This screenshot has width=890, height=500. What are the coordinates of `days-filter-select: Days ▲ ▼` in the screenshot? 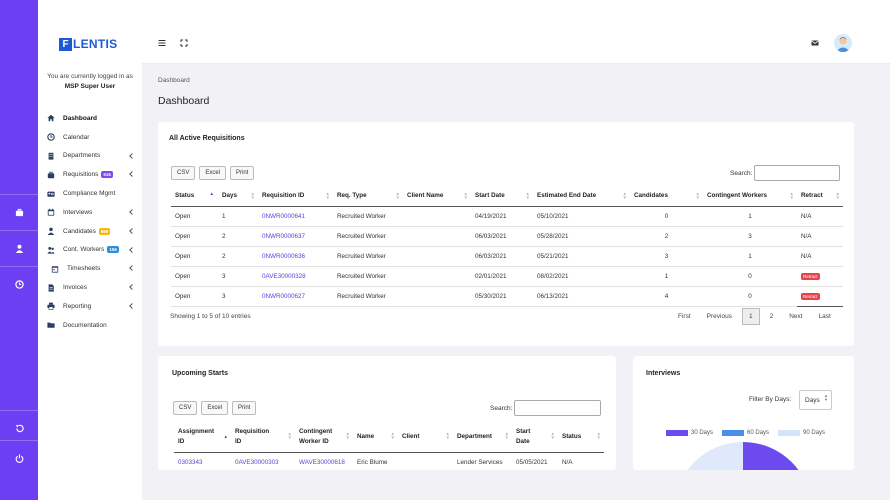 It's located at (815, 400).